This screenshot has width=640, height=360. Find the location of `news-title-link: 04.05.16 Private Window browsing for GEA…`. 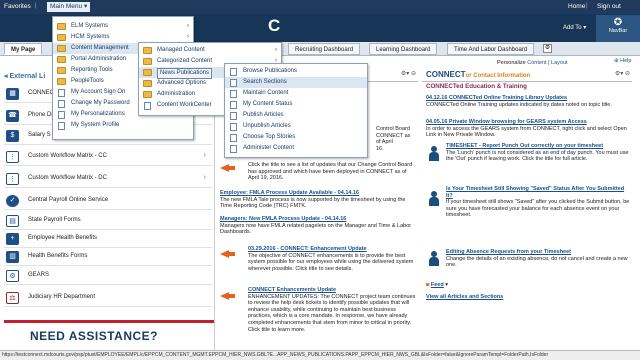

news-title-link: 04.05.16 Private Window browsing for GEA… is located at coordinates (528, 122).